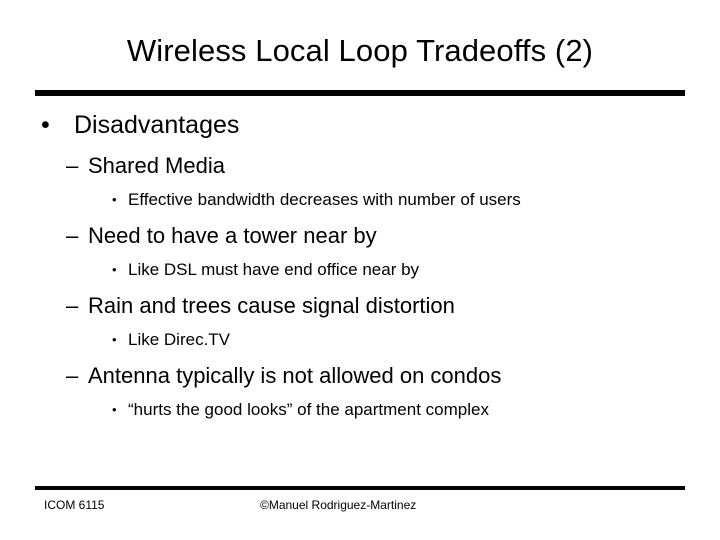 The image size is (720, 540). I want to click on slide-title-area: Wireless Local Loop Tradeoffs (2), so click(360, 51).